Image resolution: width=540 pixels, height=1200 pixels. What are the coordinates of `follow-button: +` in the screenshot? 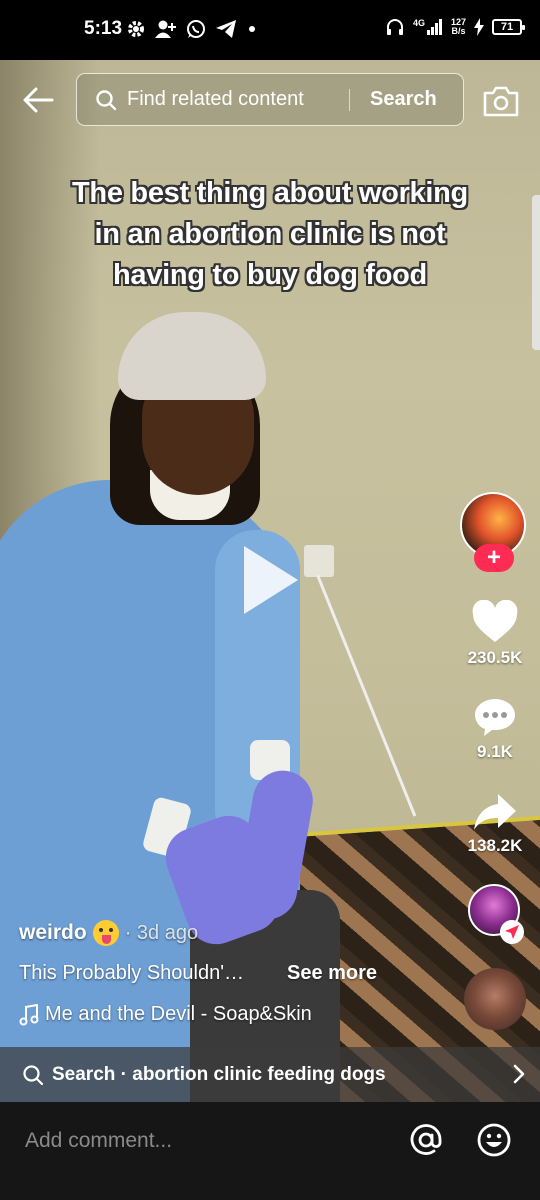 It's located at (494, 558).